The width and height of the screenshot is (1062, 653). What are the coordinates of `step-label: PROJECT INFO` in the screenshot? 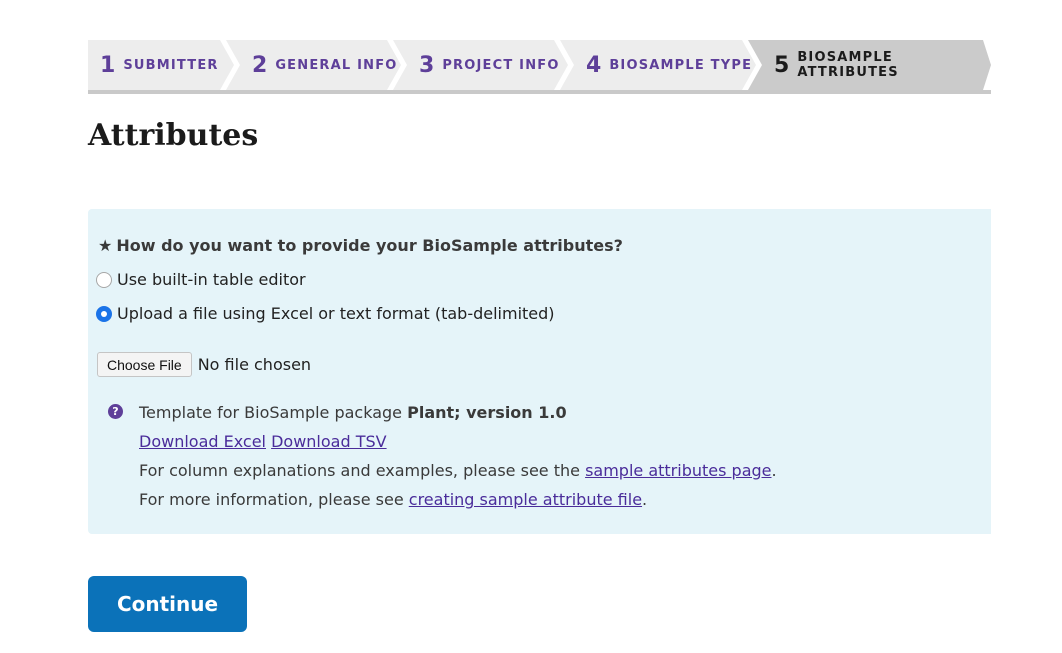 It's located at (501, 65).